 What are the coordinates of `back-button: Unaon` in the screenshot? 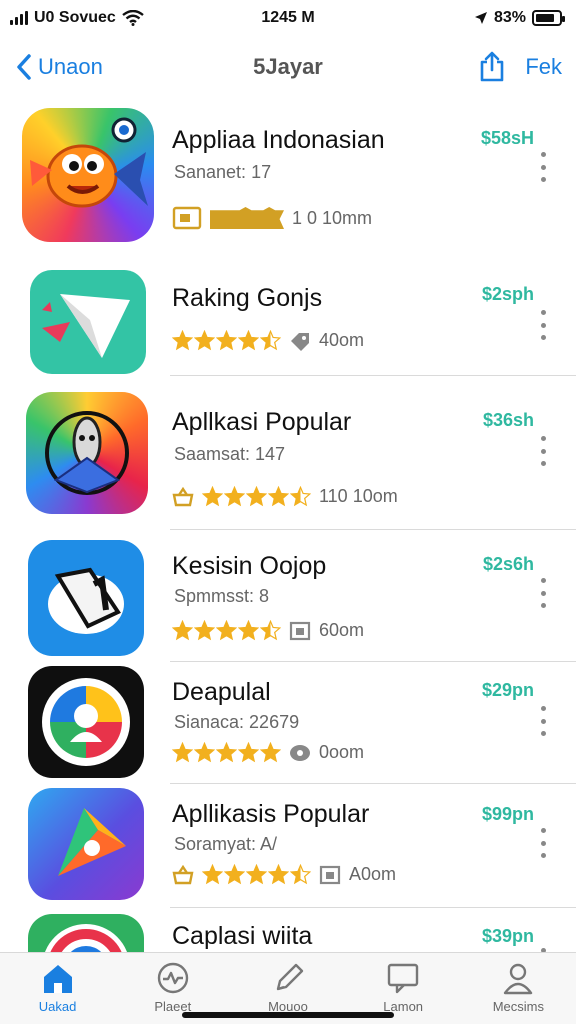 It's located at (58, 67).